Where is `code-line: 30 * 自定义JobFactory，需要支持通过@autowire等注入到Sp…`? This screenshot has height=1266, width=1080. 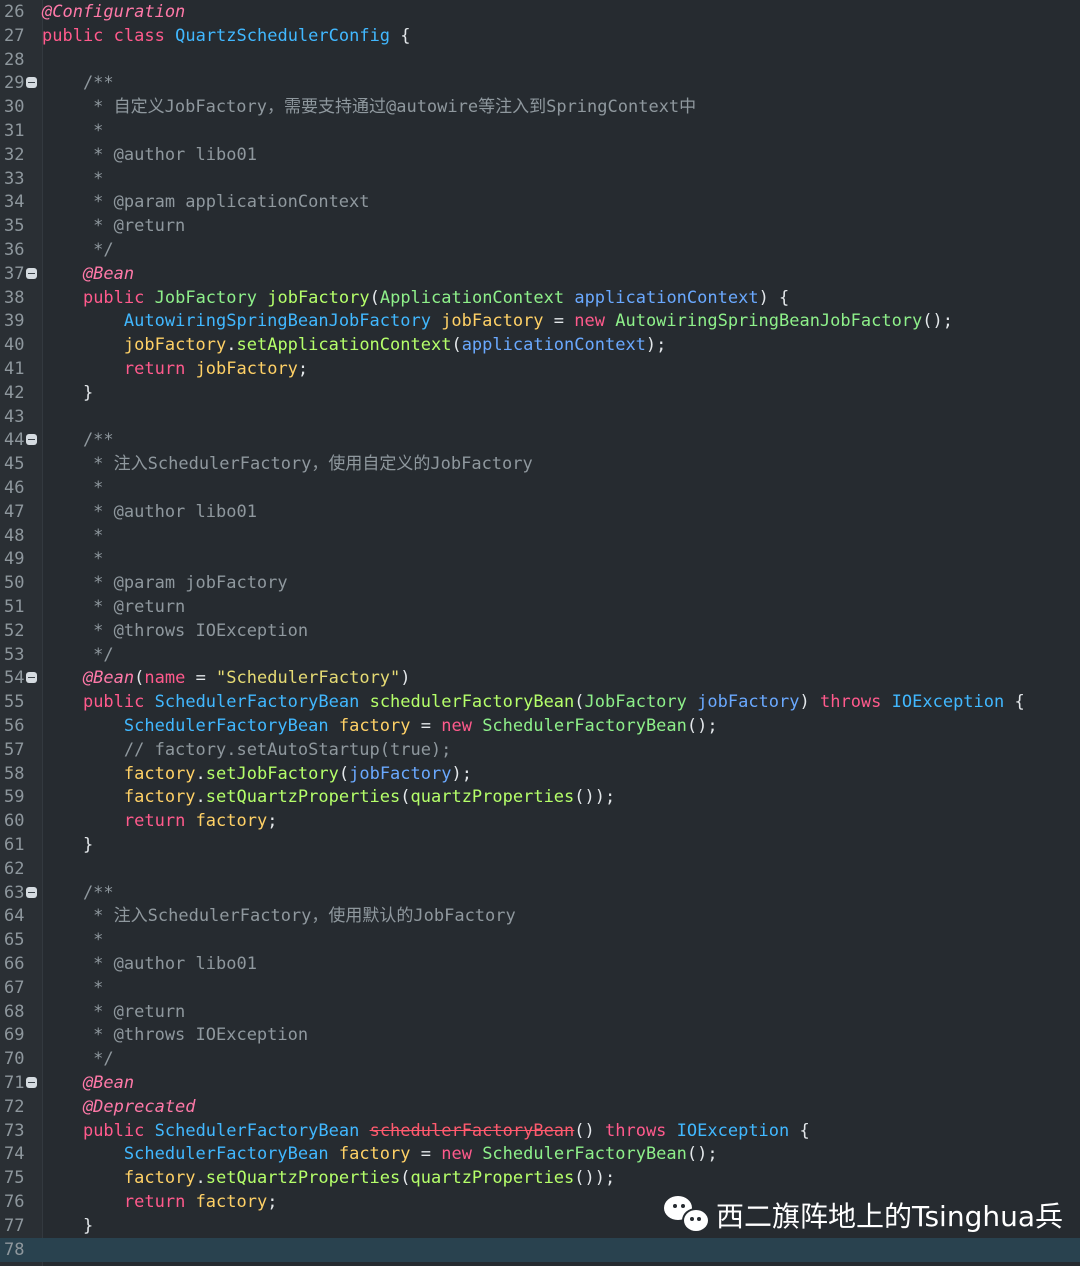
code-line: 30 * 自定义JobFactory，需要支持通过@autowire等注入到Sp… is located at coordinates (540, 107).